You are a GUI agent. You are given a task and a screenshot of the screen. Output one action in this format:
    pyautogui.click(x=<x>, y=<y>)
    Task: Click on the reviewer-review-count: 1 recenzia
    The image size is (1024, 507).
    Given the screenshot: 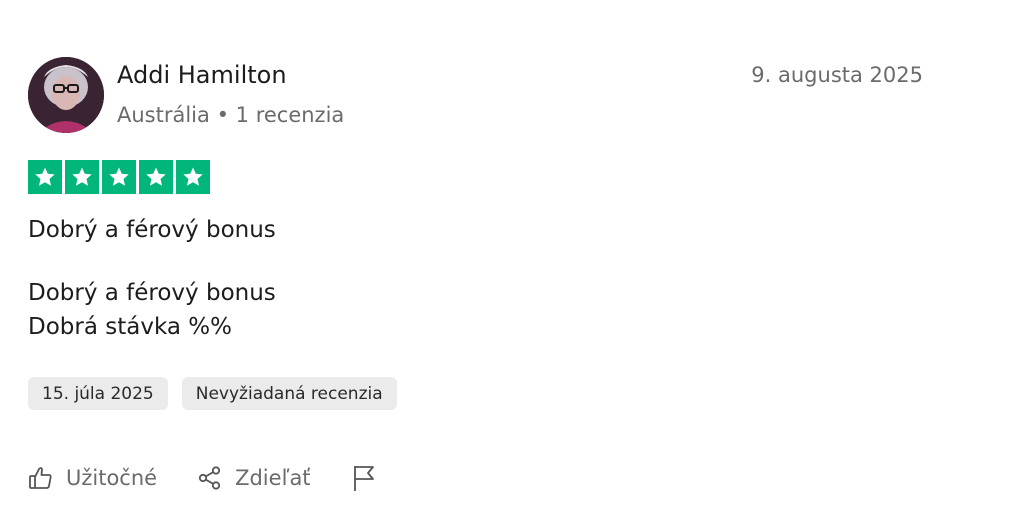 What is the action you would take?
    pyautogui.click(x=290, y=115)
    